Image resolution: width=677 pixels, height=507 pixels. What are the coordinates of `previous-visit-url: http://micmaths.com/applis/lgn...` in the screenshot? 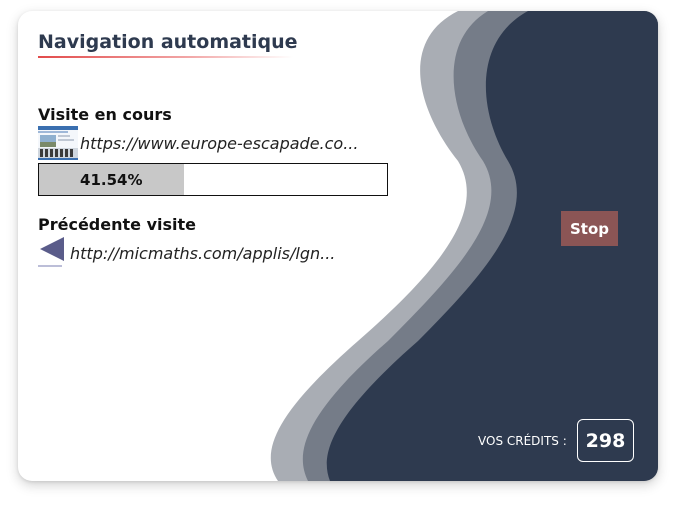 It's located at (202, 253).